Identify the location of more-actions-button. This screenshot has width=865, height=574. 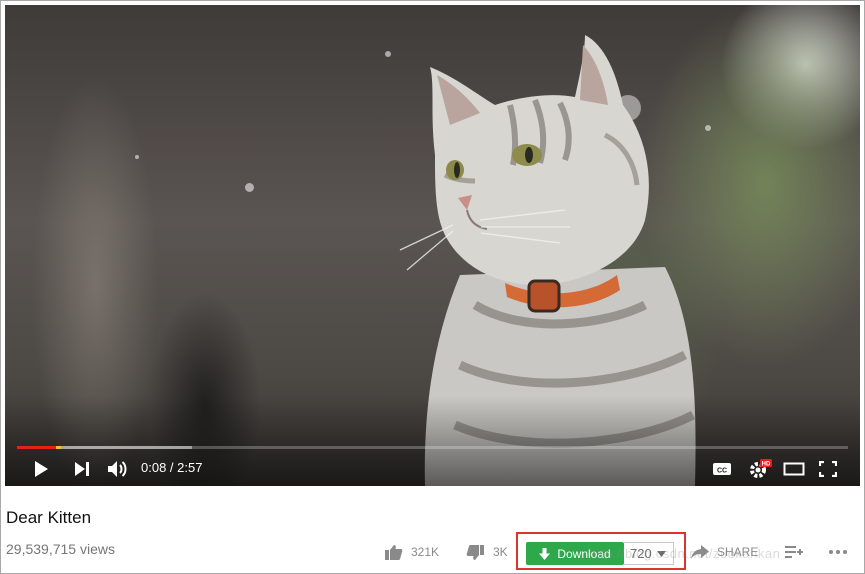
(842, 552).